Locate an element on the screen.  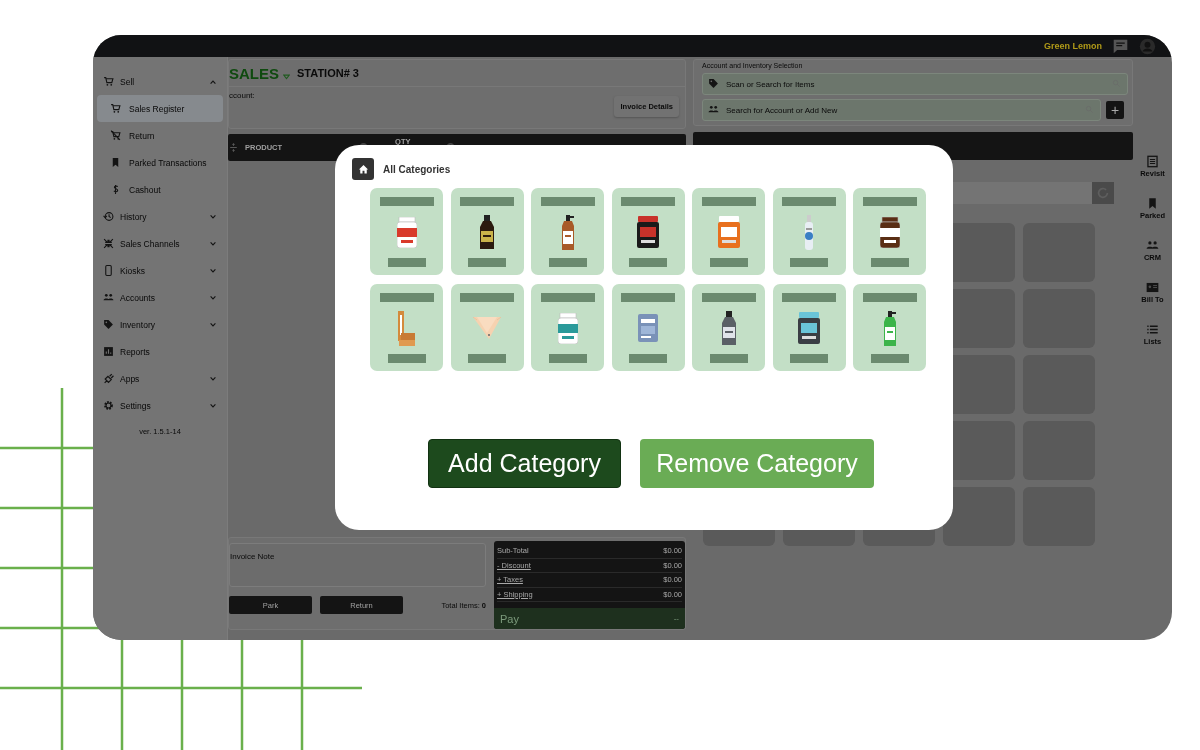
arrows-icon is located at coordinates (108, 243).